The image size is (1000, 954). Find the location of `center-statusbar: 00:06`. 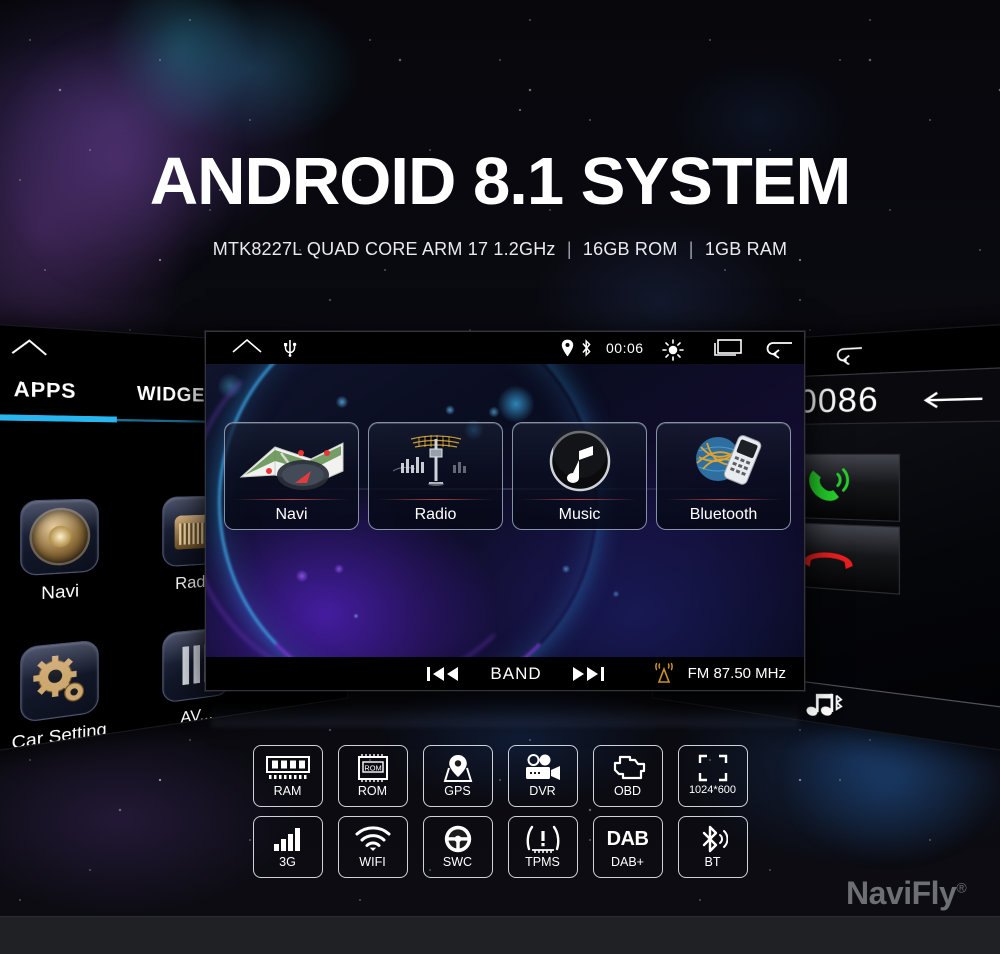

center-statusbar: 00:06 is located at coordinates (505, 348).